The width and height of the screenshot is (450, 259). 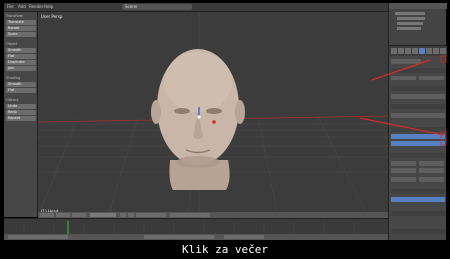 What do you see at coordinates (418, 6) in the screenshot?
I see `outliner-header` at bounding box center [418, 6].